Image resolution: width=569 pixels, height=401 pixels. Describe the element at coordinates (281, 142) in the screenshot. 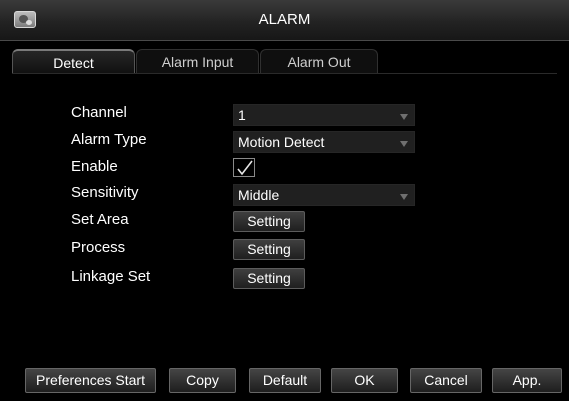

I see `alarm-type-value: Motion Detect` at that location.